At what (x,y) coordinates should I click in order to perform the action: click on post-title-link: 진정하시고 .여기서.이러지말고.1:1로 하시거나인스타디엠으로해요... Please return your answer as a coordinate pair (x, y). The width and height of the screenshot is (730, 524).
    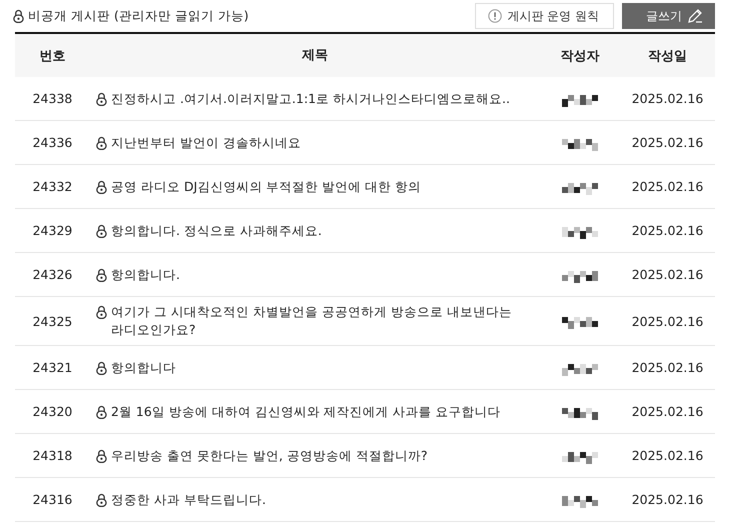
    Looking at the image, I should click on (310, 99).